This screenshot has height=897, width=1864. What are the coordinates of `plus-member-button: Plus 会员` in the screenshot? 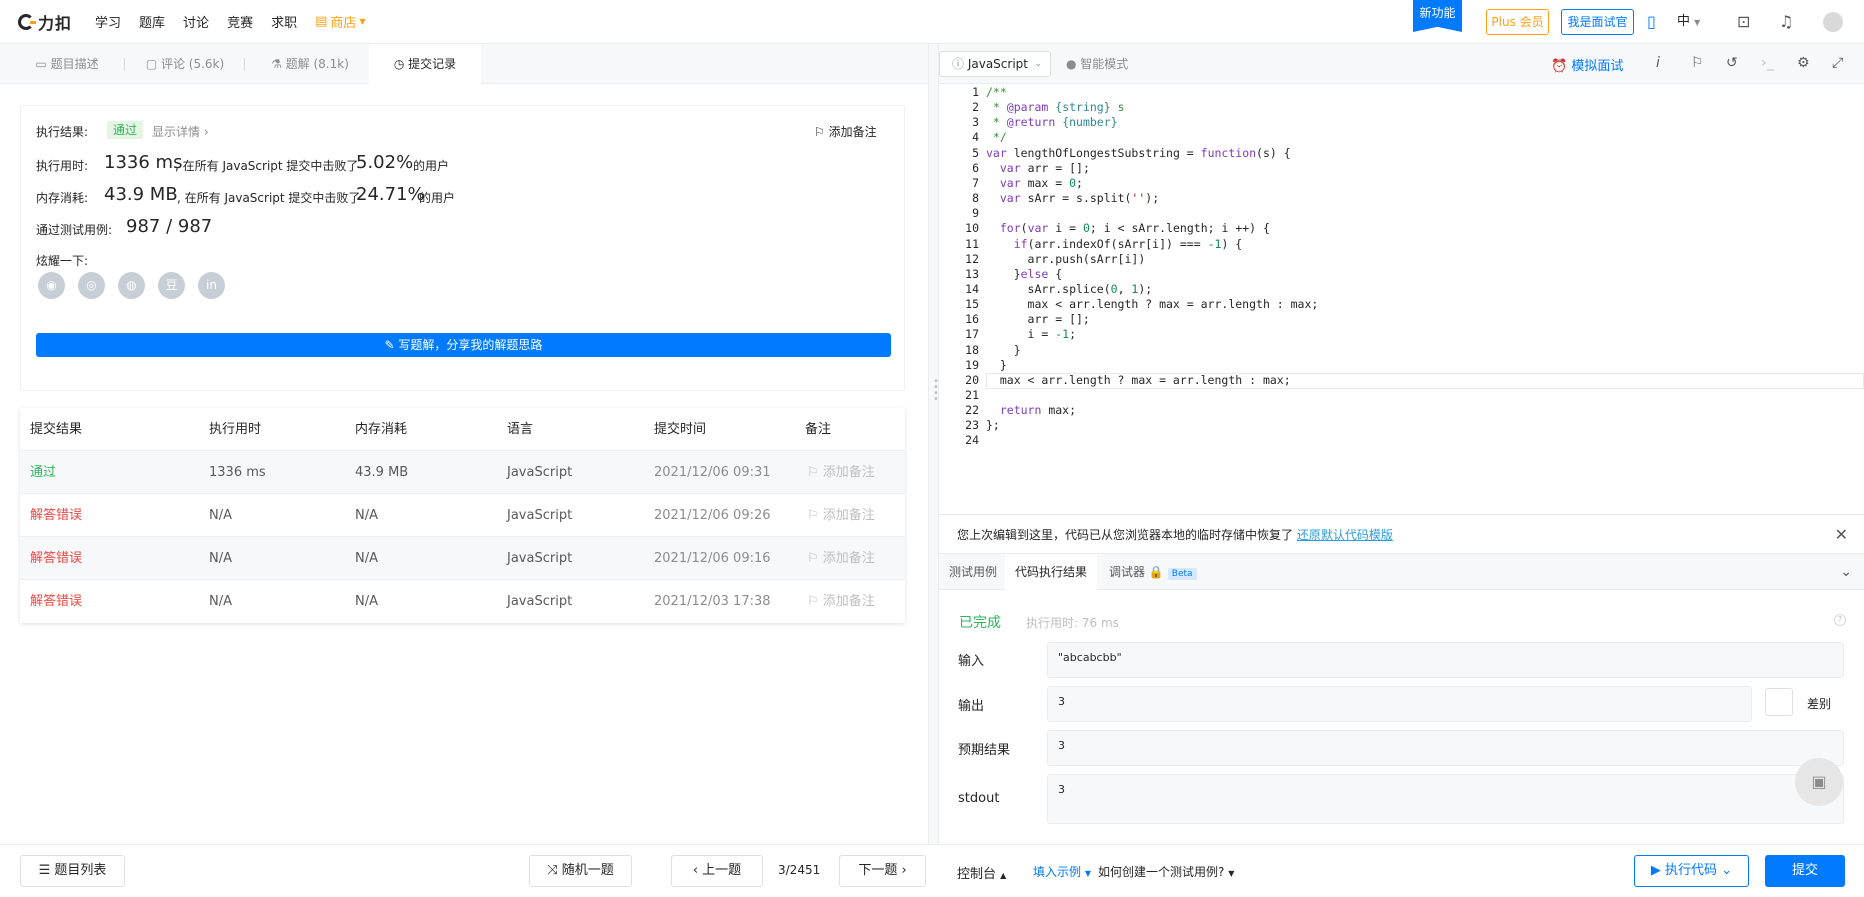 It's located at (1517, 22).